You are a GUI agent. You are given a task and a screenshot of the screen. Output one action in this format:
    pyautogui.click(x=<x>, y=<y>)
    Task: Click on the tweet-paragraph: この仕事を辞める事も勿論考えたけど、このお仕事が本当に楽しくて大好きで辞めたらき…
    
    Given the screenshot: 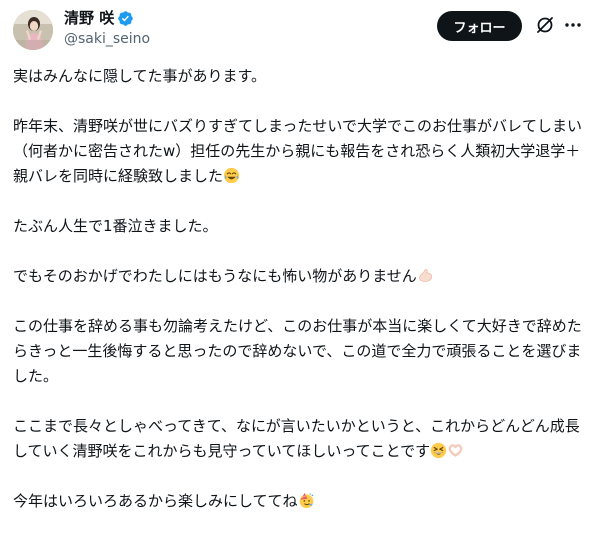 What is the action you would take?
    pyautogui.click(x=298, y=351)
    